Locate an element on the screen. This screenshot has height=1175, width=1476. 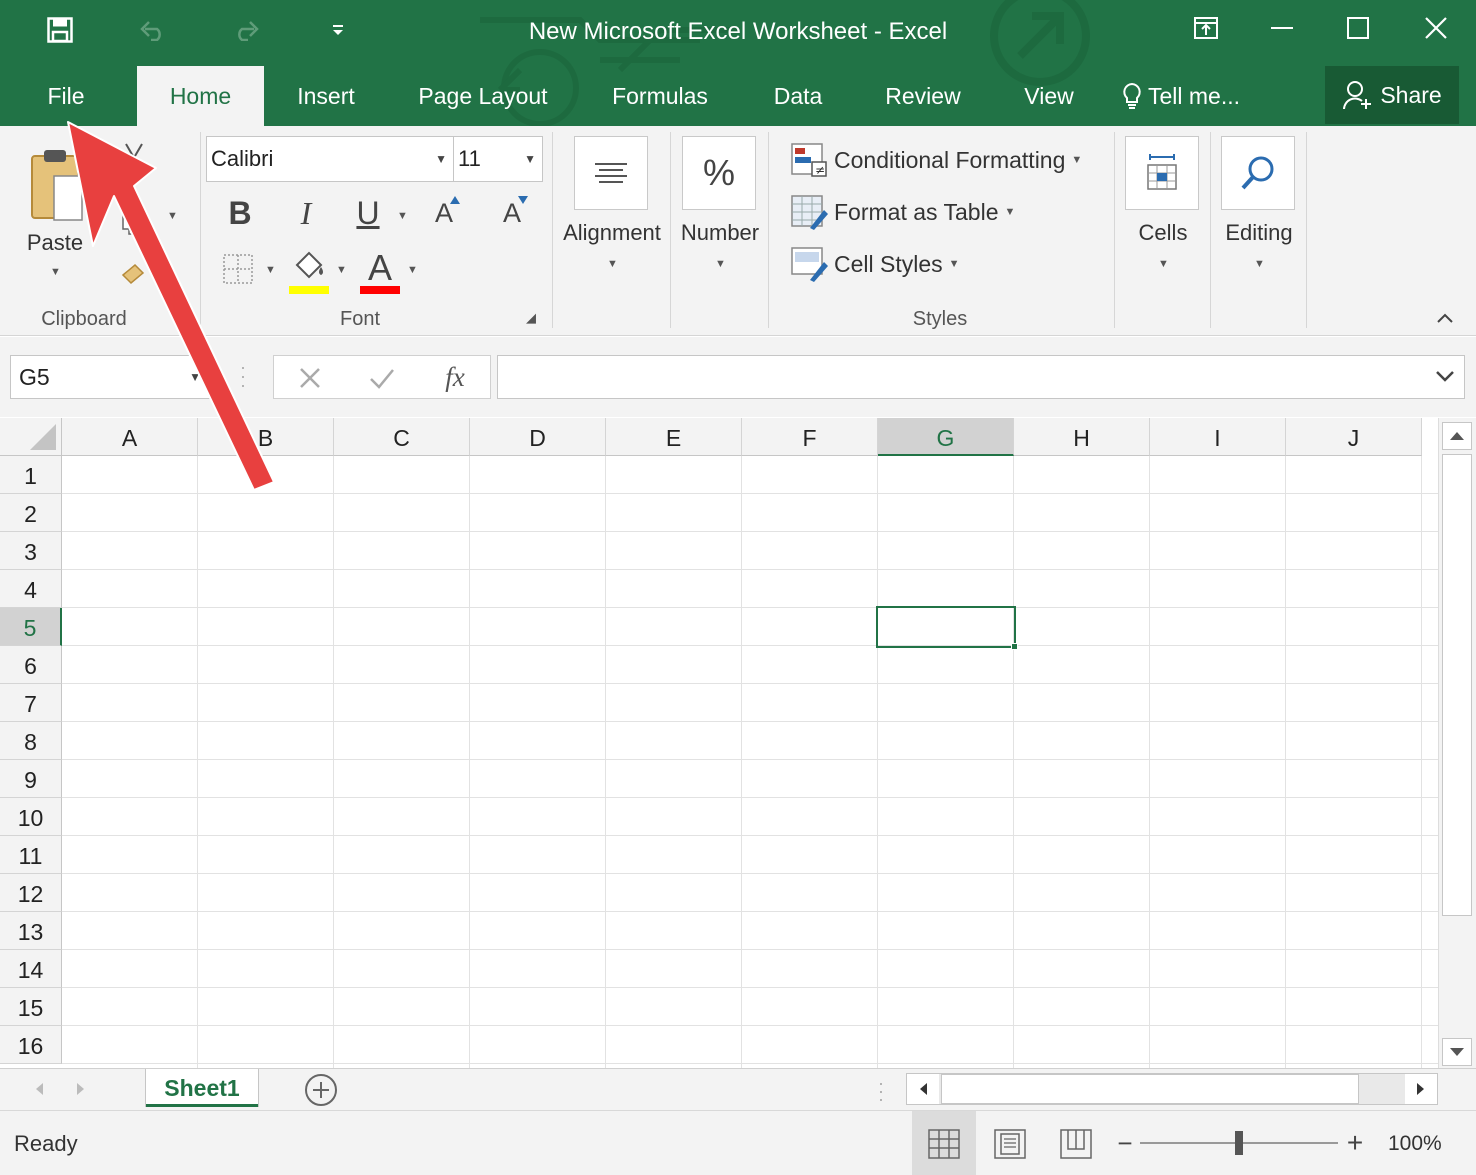
borders-icon is located at coordinates (238, 269).